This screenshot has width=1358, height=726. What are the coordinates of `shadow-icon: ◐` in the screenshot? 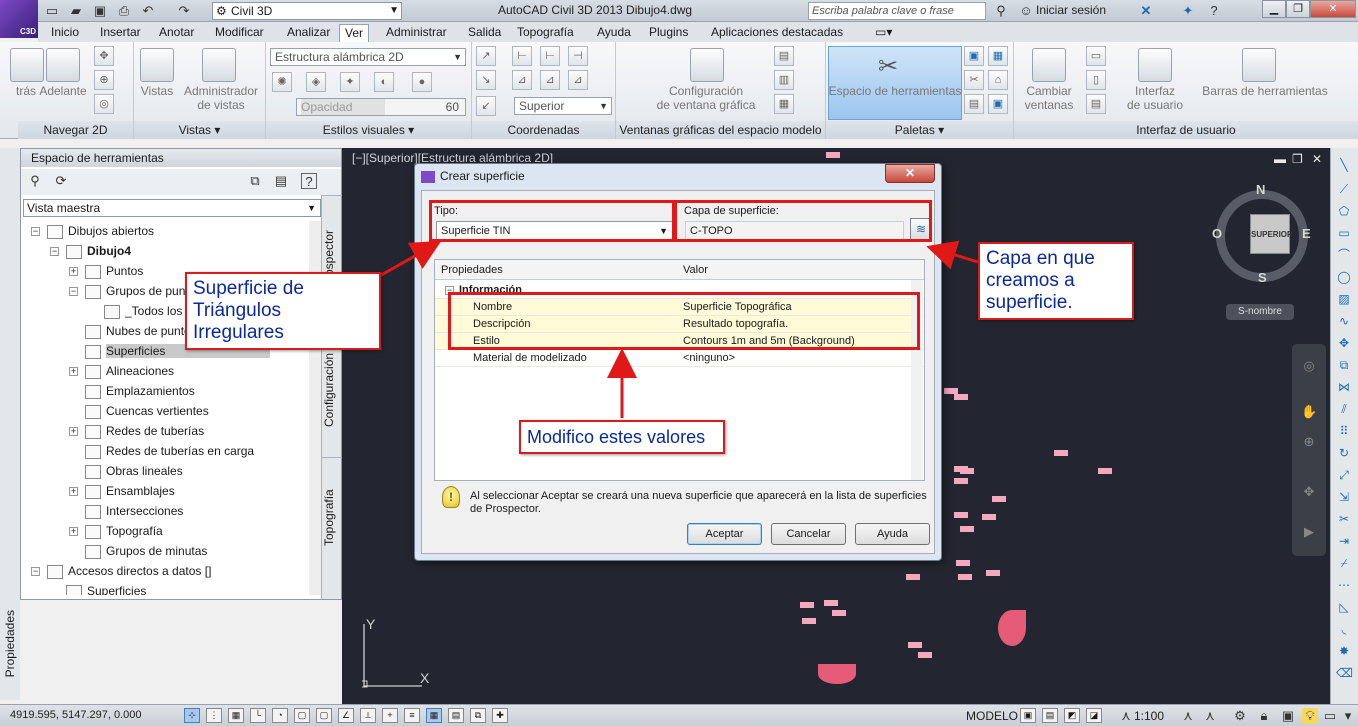 It's located at (384, 82).